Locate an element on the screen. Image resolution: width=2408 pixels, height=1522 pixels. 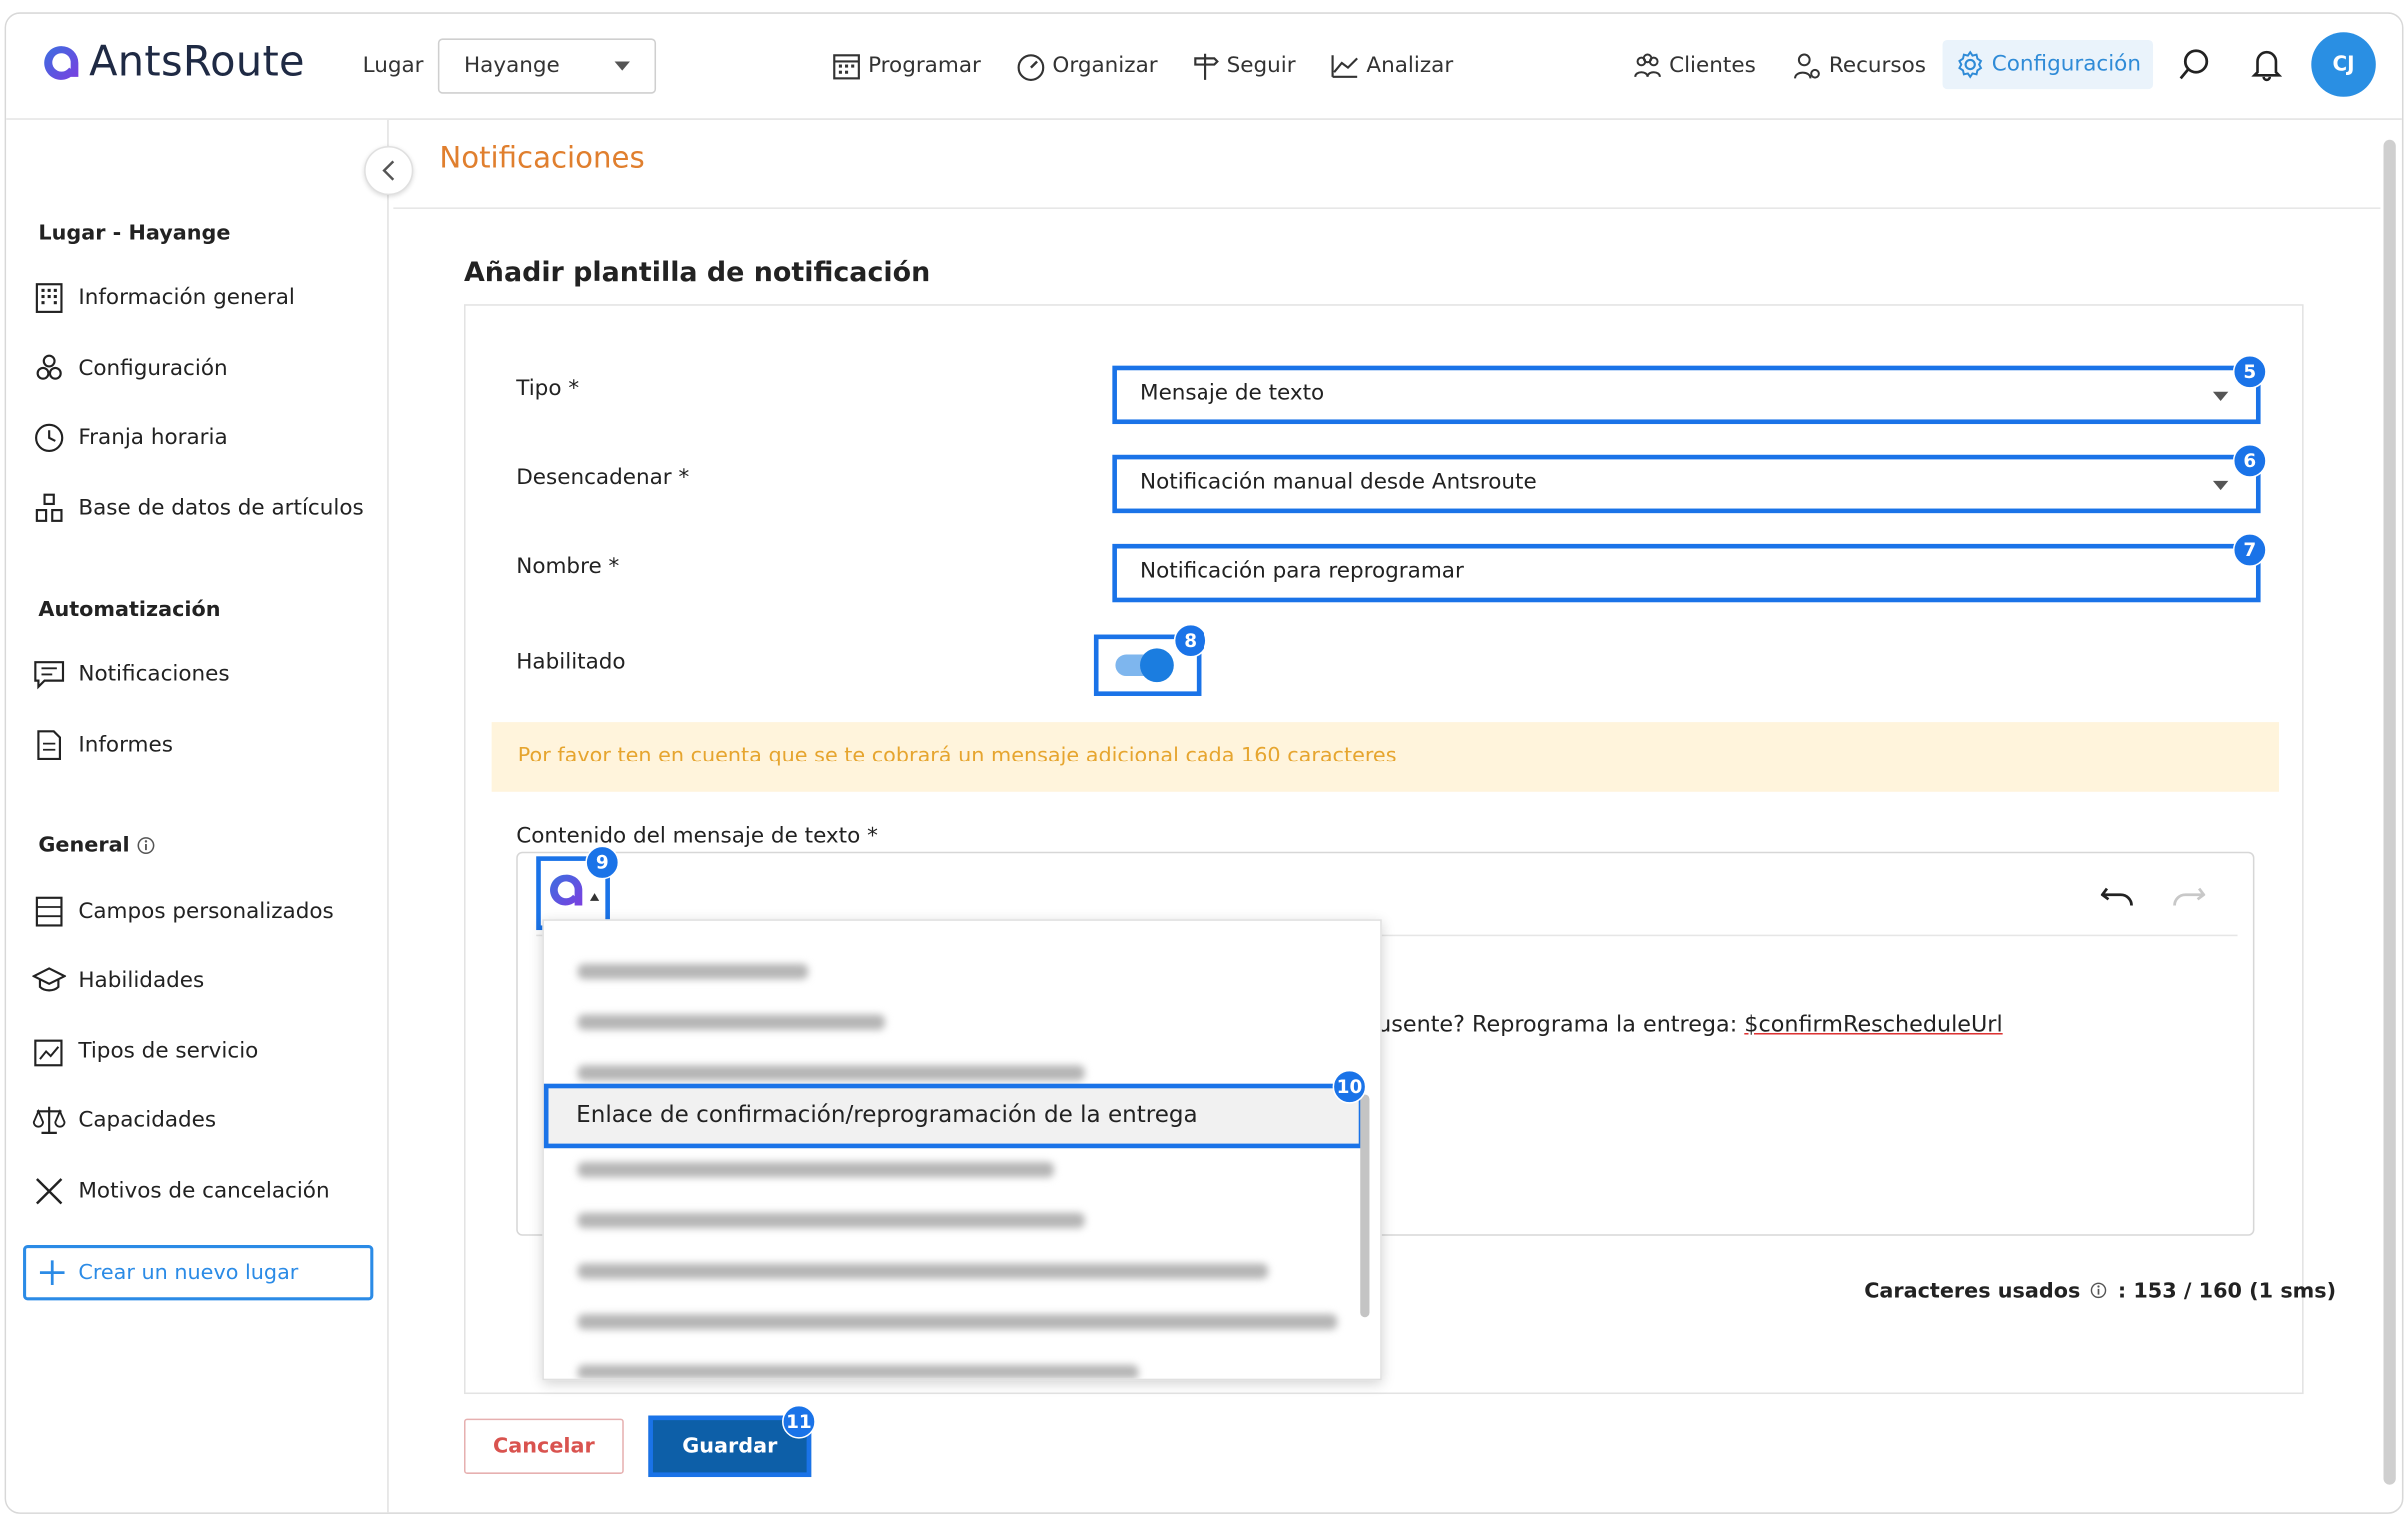
nav-configuracion: Configuración is located at coordinates (2048, 64).